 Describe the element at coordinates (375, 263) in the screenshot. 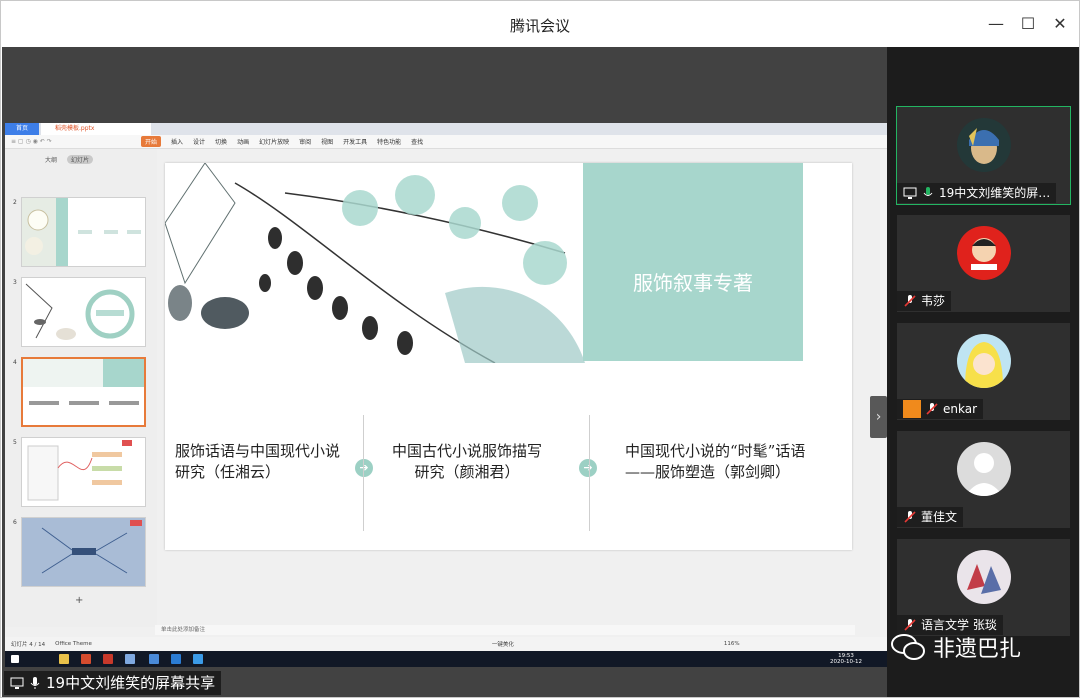

I see `leaves-illustration-icon` at that location.